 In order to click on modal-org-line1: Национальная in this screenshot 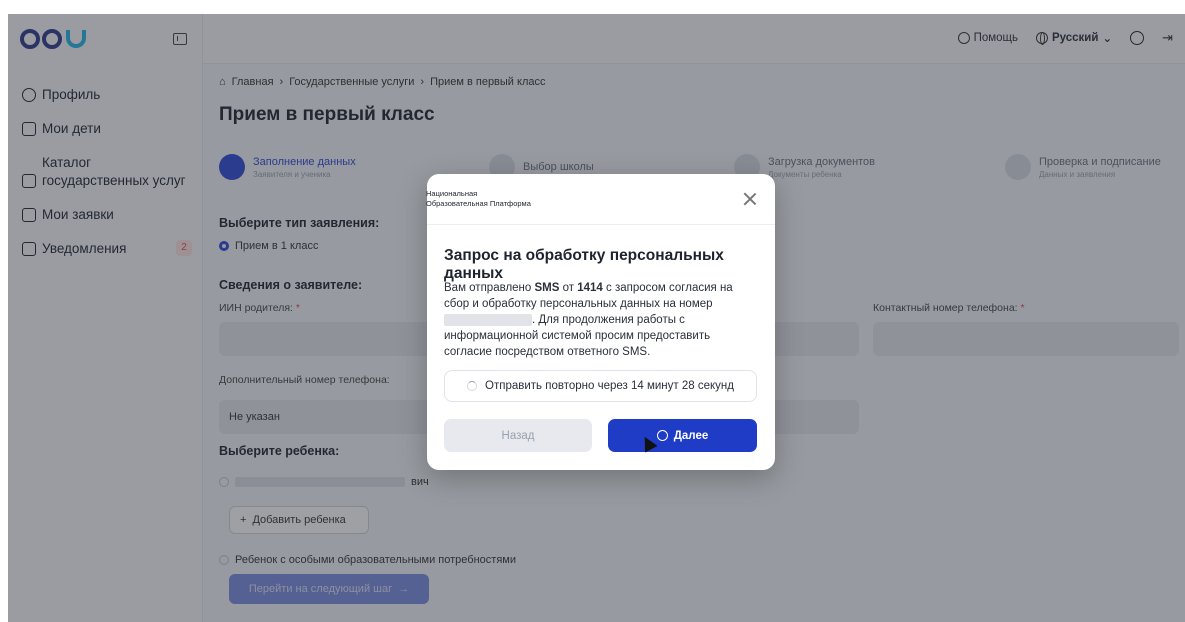, I will do `click(452, 193)`.